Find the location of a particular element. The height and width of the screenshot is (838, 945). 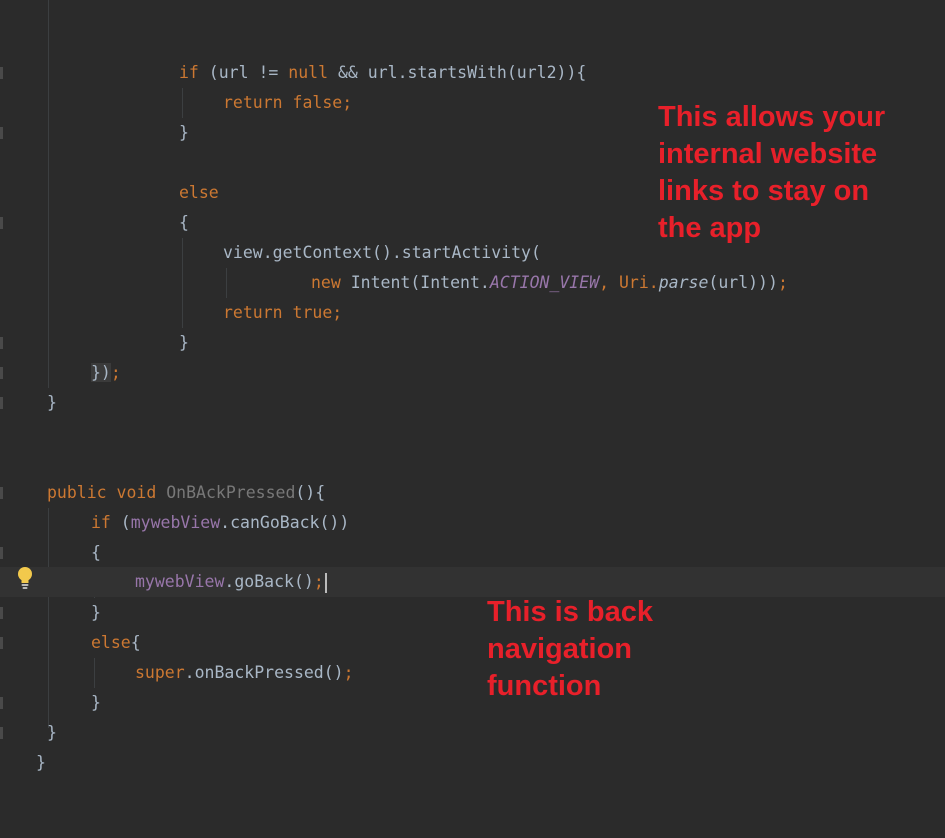

code-line: else{ is located at coordinates (472, 643).